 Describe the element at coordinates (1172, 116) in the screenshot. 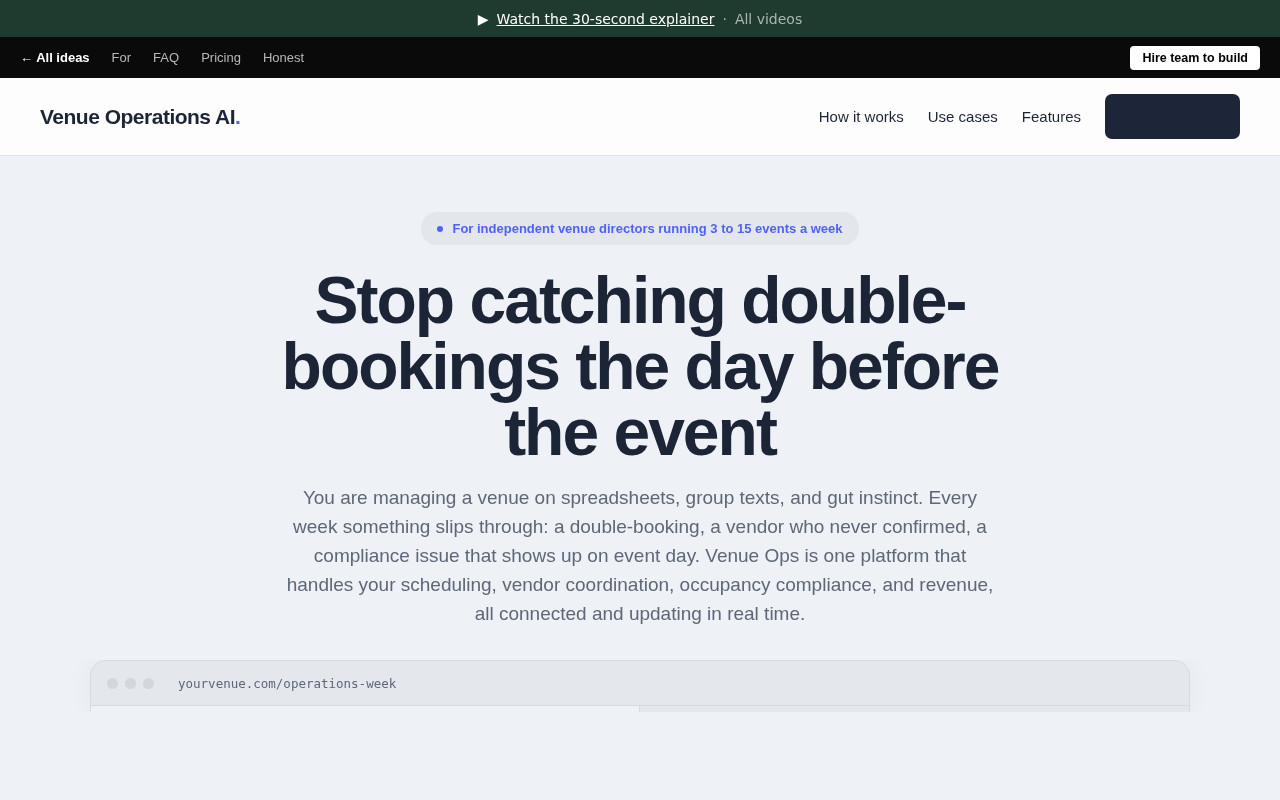

I see `cta-button` at that location.